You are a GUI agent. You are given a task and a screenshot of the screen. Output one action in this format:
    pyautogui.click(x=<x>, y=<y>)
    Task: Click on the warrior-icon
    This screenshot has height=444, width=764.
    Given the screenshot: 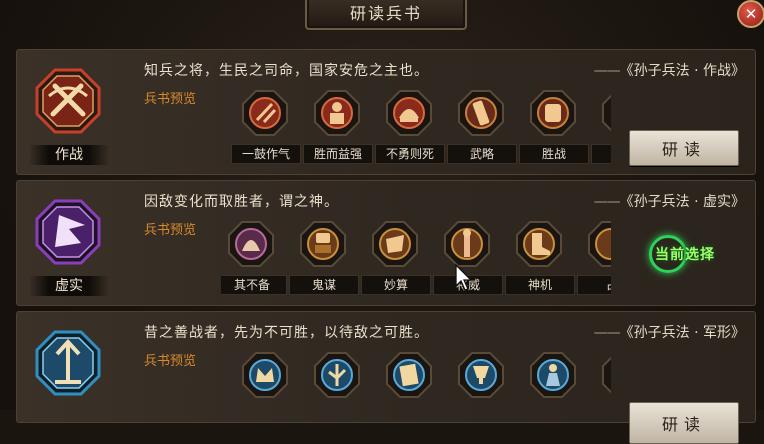 What is the action you would take?
    pyautogui.click(x=337, y=113)
    